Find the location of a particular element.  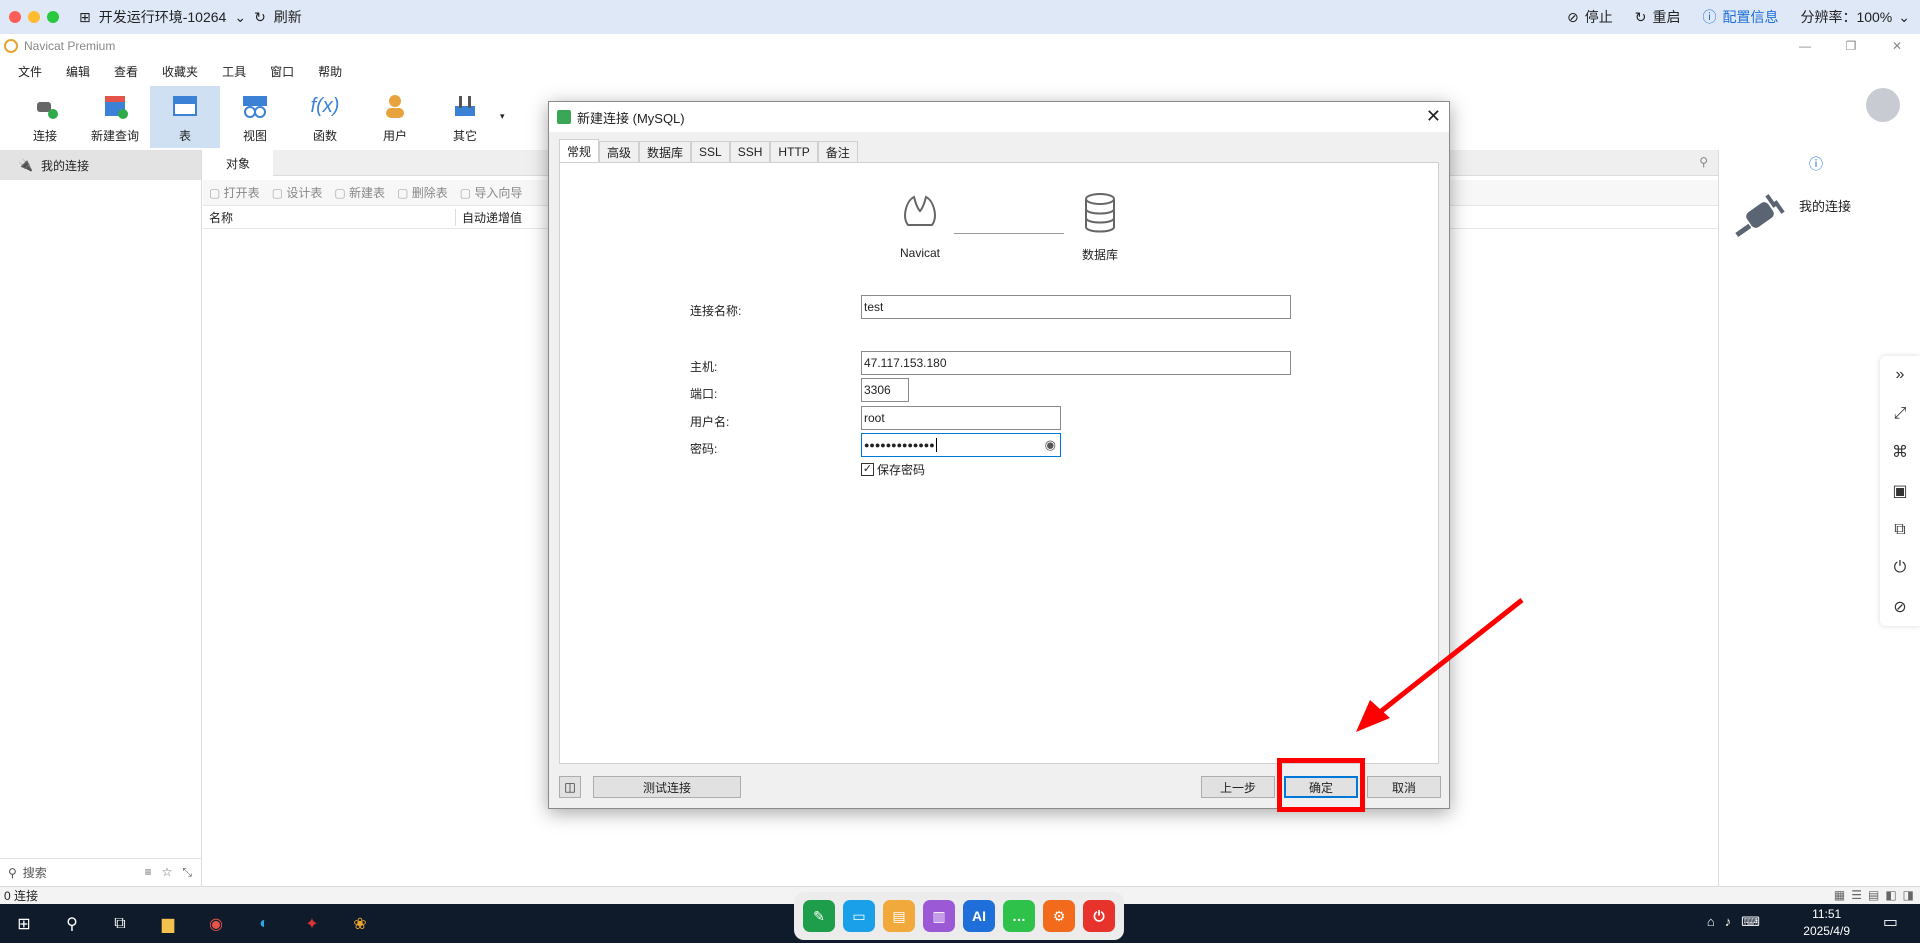

tab-ssh: SSH is located at coordinates (750, 151).